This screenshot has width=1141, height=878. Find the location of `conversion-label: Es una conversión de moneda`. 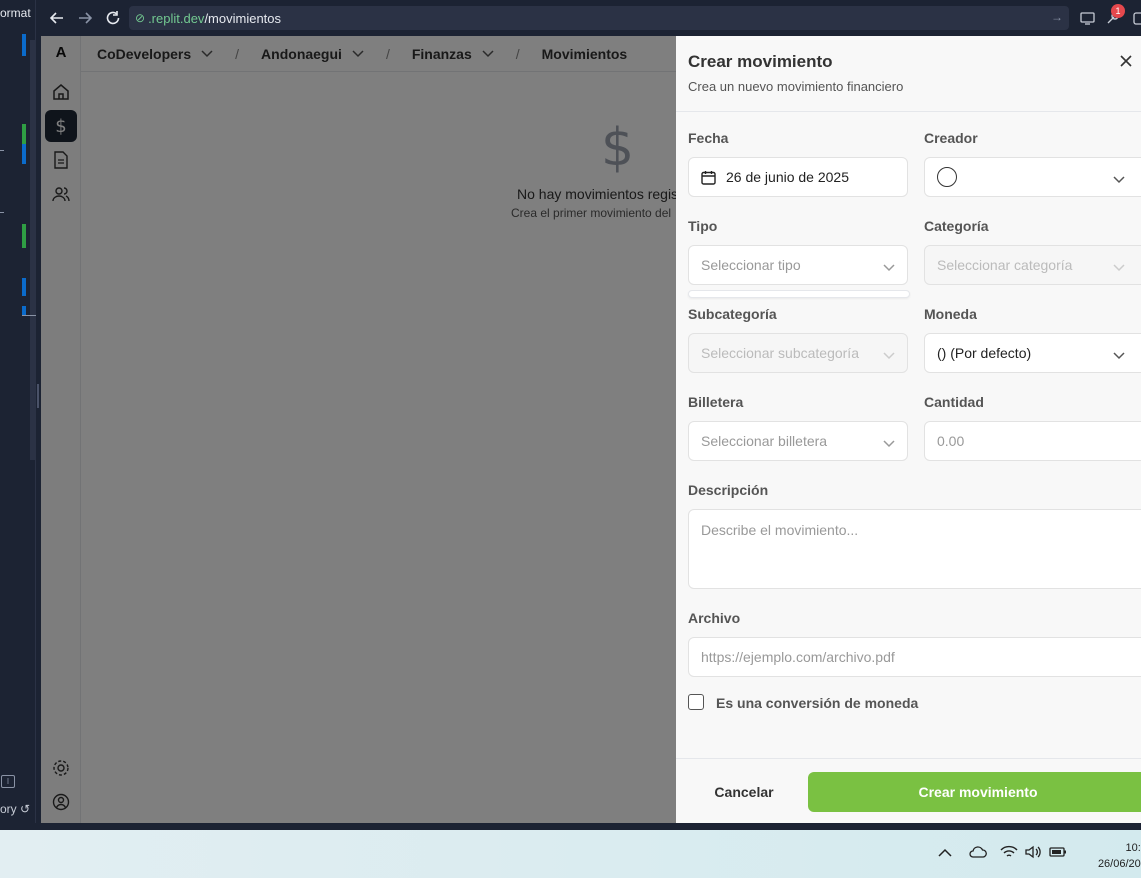

conversion-label: Es una conversión de moneda is located at coordinates (817, 703).